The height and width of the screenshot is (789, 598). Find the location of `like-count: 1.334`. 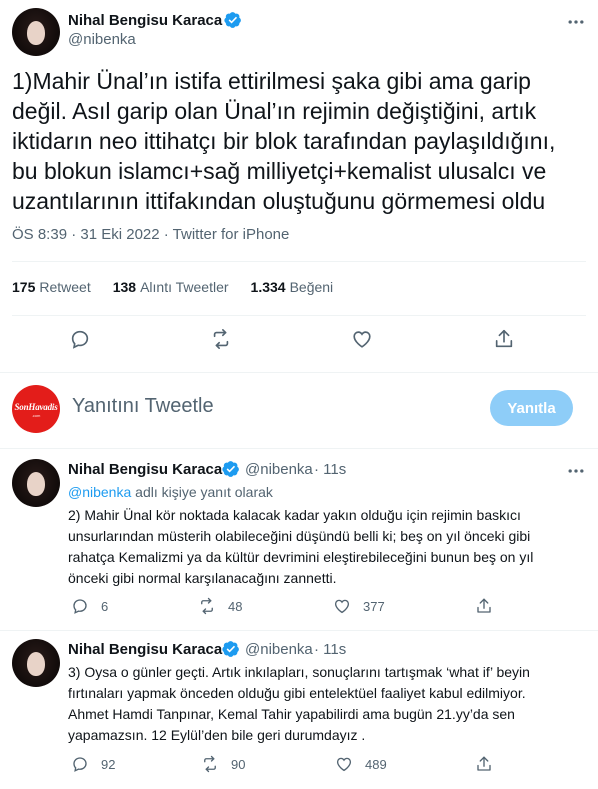

like-count: 1.334 is located at coordinates (268, 287).